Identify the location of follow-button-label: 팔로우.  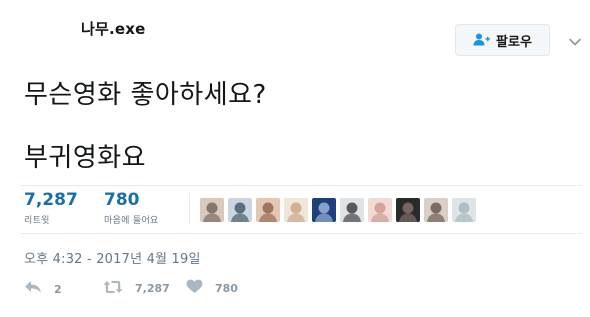
(514, 42).